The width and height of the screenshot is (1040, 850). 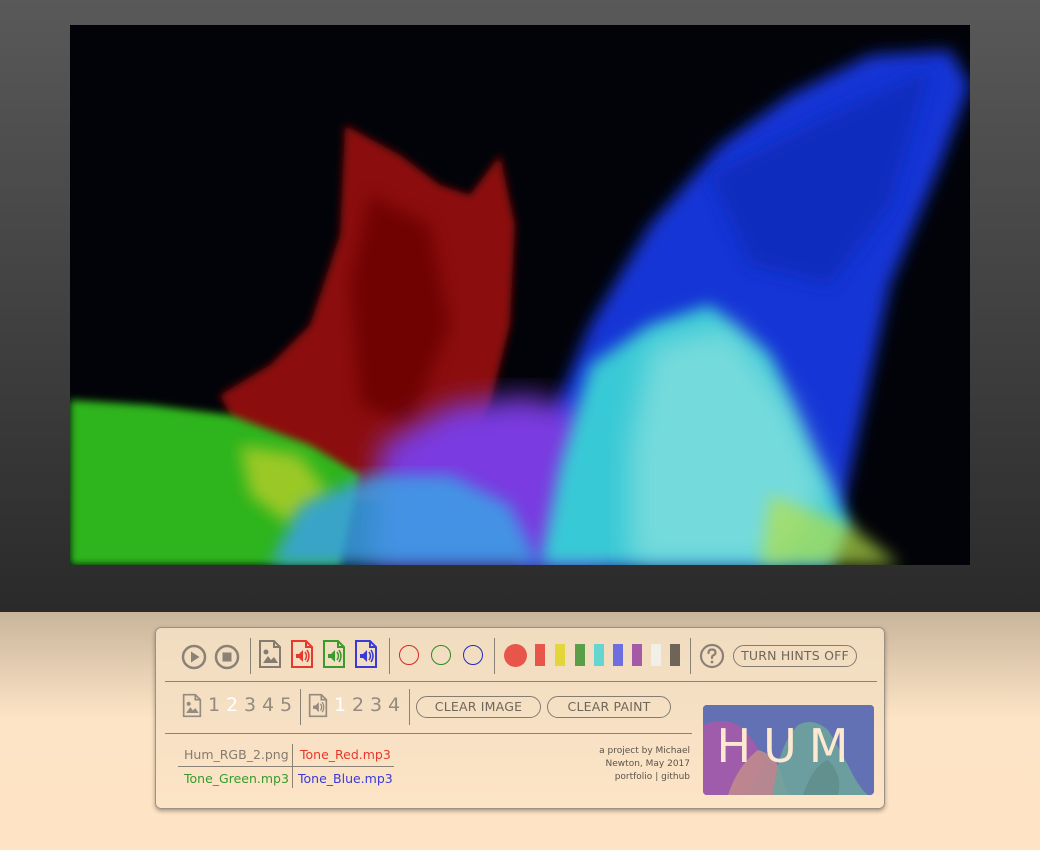 What do you see at coordinates (580, 655) in the screenshot?
I see `color-swatch-green` at bounding box center [580, 655].